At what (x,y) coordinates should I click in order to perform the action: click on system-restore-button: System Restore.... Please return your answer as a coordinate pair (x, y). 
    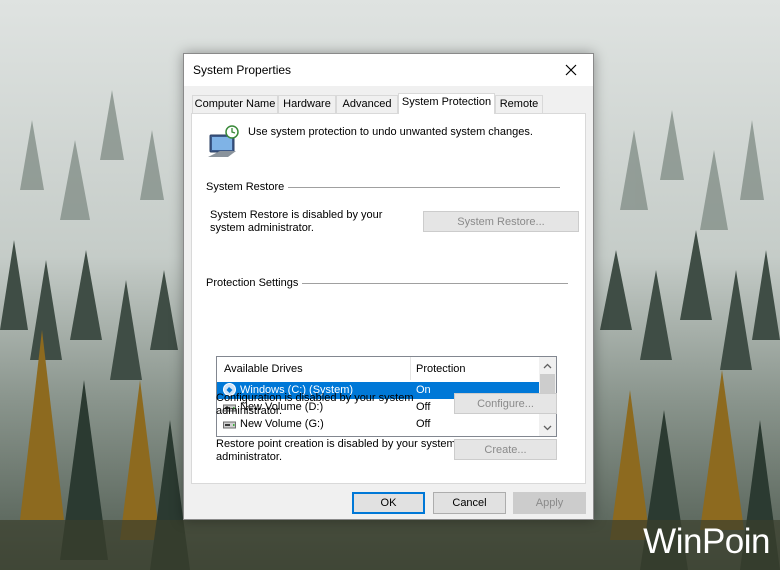
    Looking at the image, I should click on (501, 221).